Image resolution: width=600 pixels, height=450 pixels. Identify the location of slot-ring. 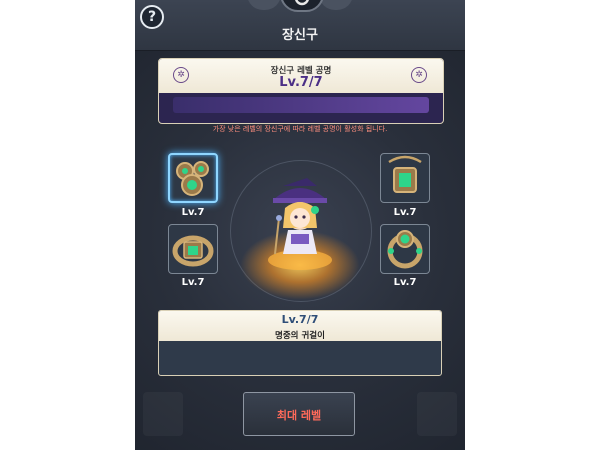
(405, 249).